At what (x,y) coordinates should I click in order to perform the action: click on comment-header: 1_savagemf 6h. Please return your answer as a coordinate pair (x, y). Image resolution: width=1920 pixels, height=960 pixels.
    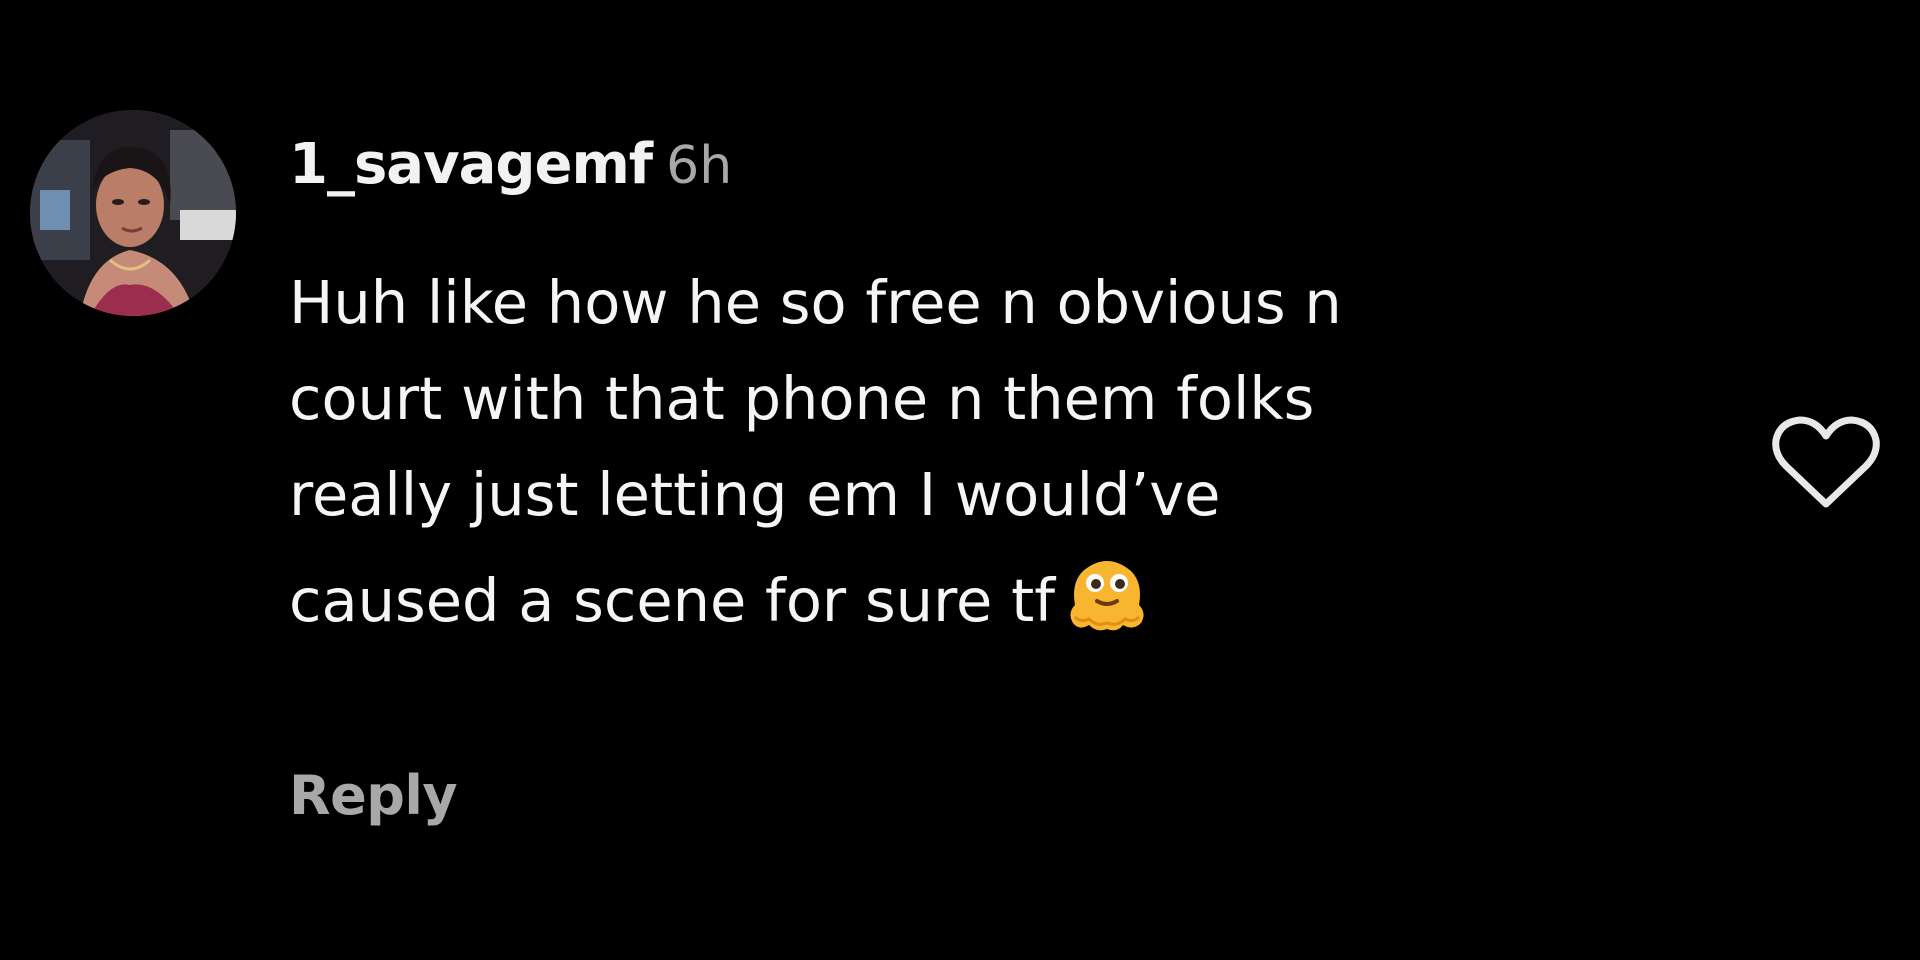
    Looking at the image, I should click on (510, 172).